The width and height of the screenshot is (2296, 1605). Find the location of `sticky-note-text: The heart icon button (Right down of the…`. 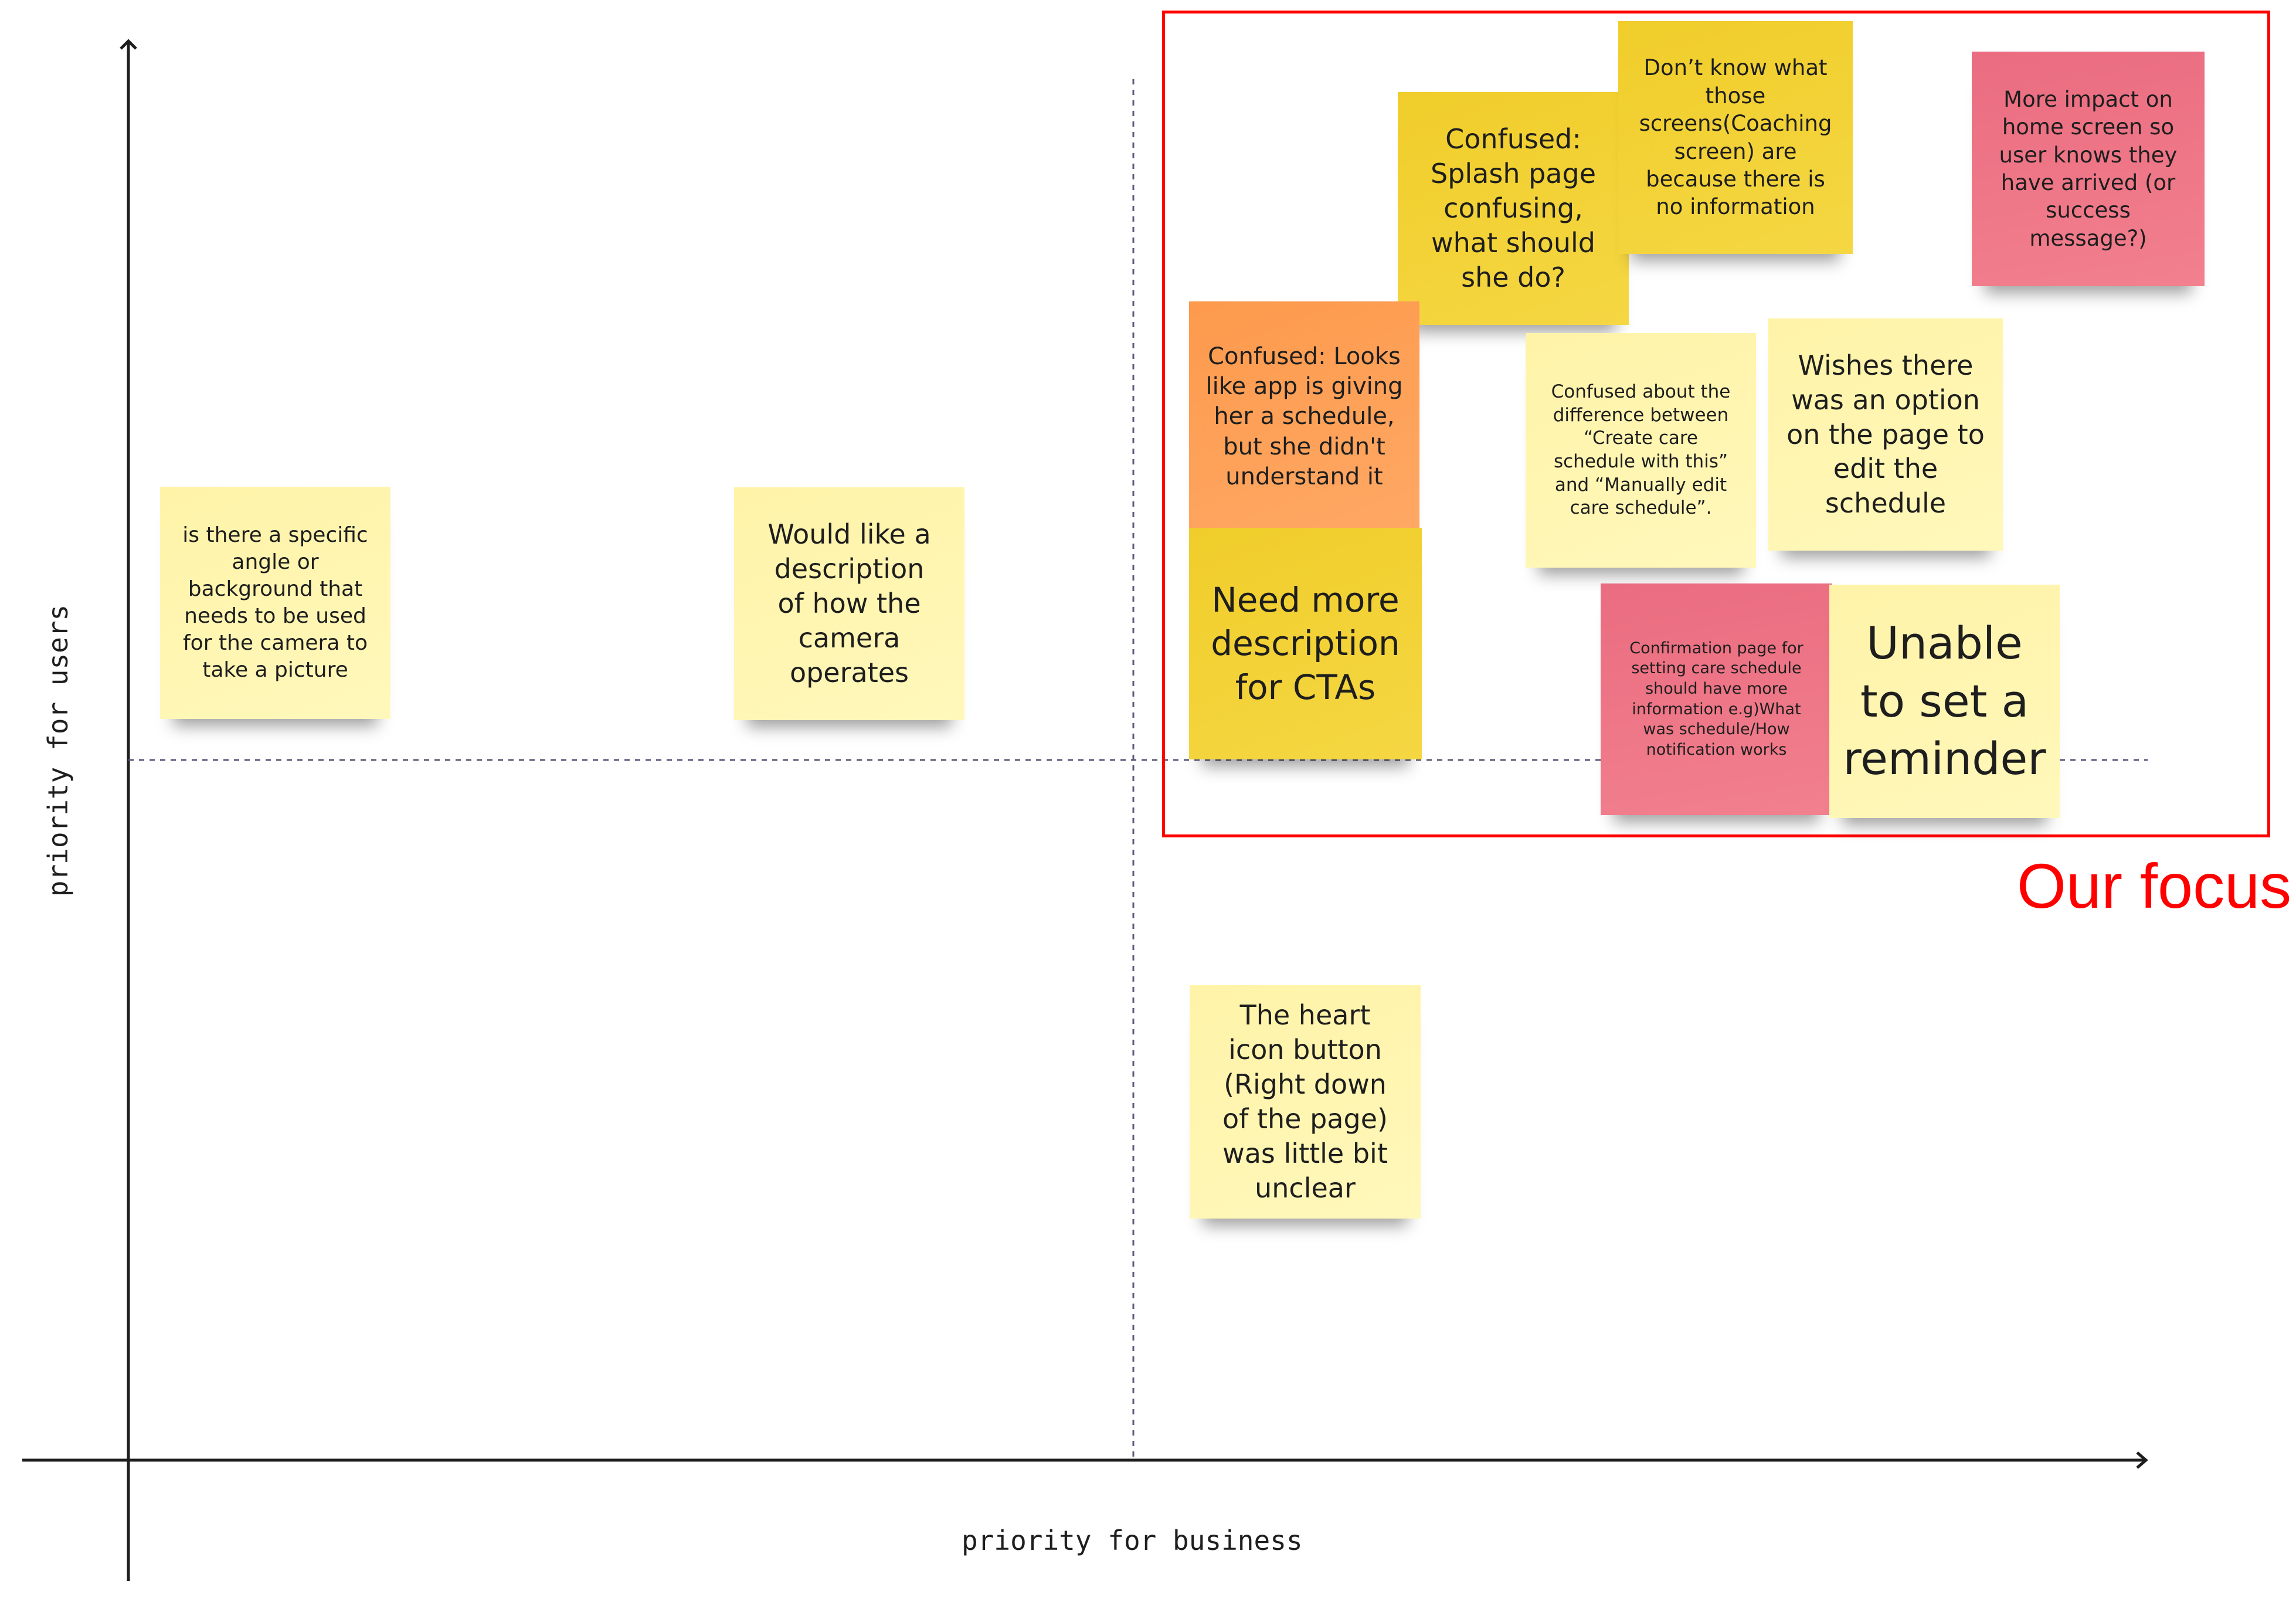

sticky-note-text: The heart icon button (Right down of the… is located at coordinates (1305, 1101).